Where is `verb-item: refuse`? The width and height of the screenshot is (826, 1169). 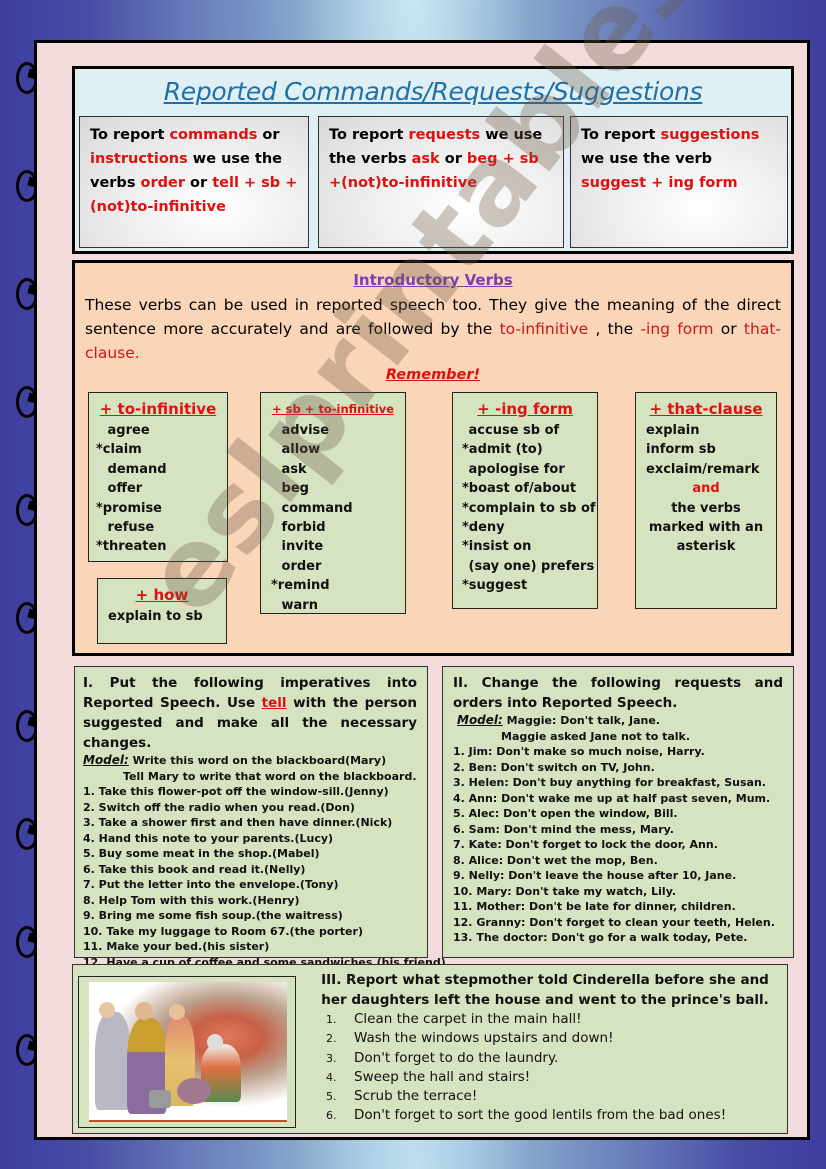 verb-item: refuse is located at coordinates (129, 528).